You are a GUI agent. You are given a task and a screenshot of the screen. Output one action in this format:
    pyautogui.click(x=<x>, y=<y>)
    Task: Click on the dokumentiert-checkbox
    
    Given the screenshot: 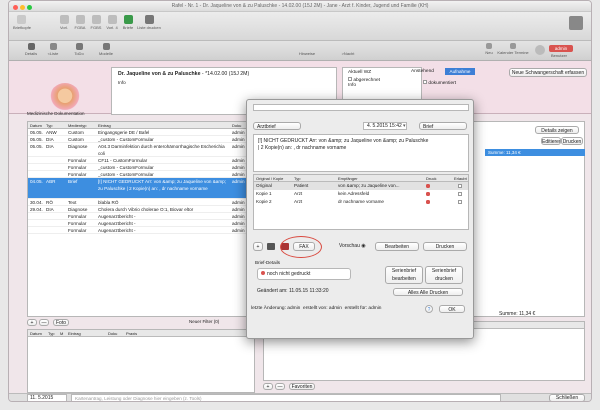 What is the action you would take?
    pyautogui.click(x=425, y=82)
    